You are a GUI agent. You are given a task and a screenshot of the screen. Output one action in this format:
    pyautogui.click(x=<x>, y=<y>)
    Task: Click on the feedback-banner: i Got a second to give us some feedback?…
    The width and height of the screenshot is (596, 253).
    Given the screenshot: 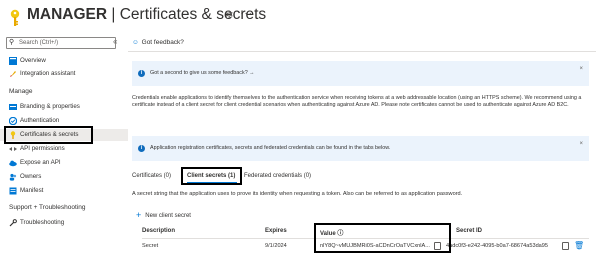 What is the action you would take?
    pyautogui.click(x=360, y=73)
    